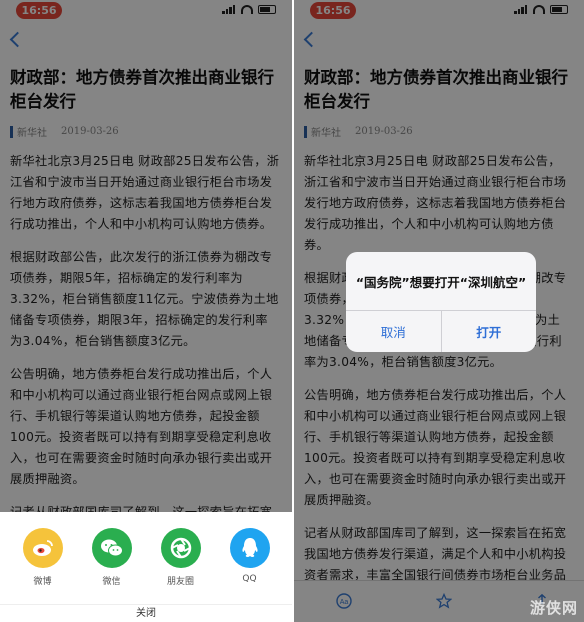 The width and height of the screenshot is (584, 622). Describe the element at coordinates (42, 548) in the screenshot. I see `weibo-icon` at that location.